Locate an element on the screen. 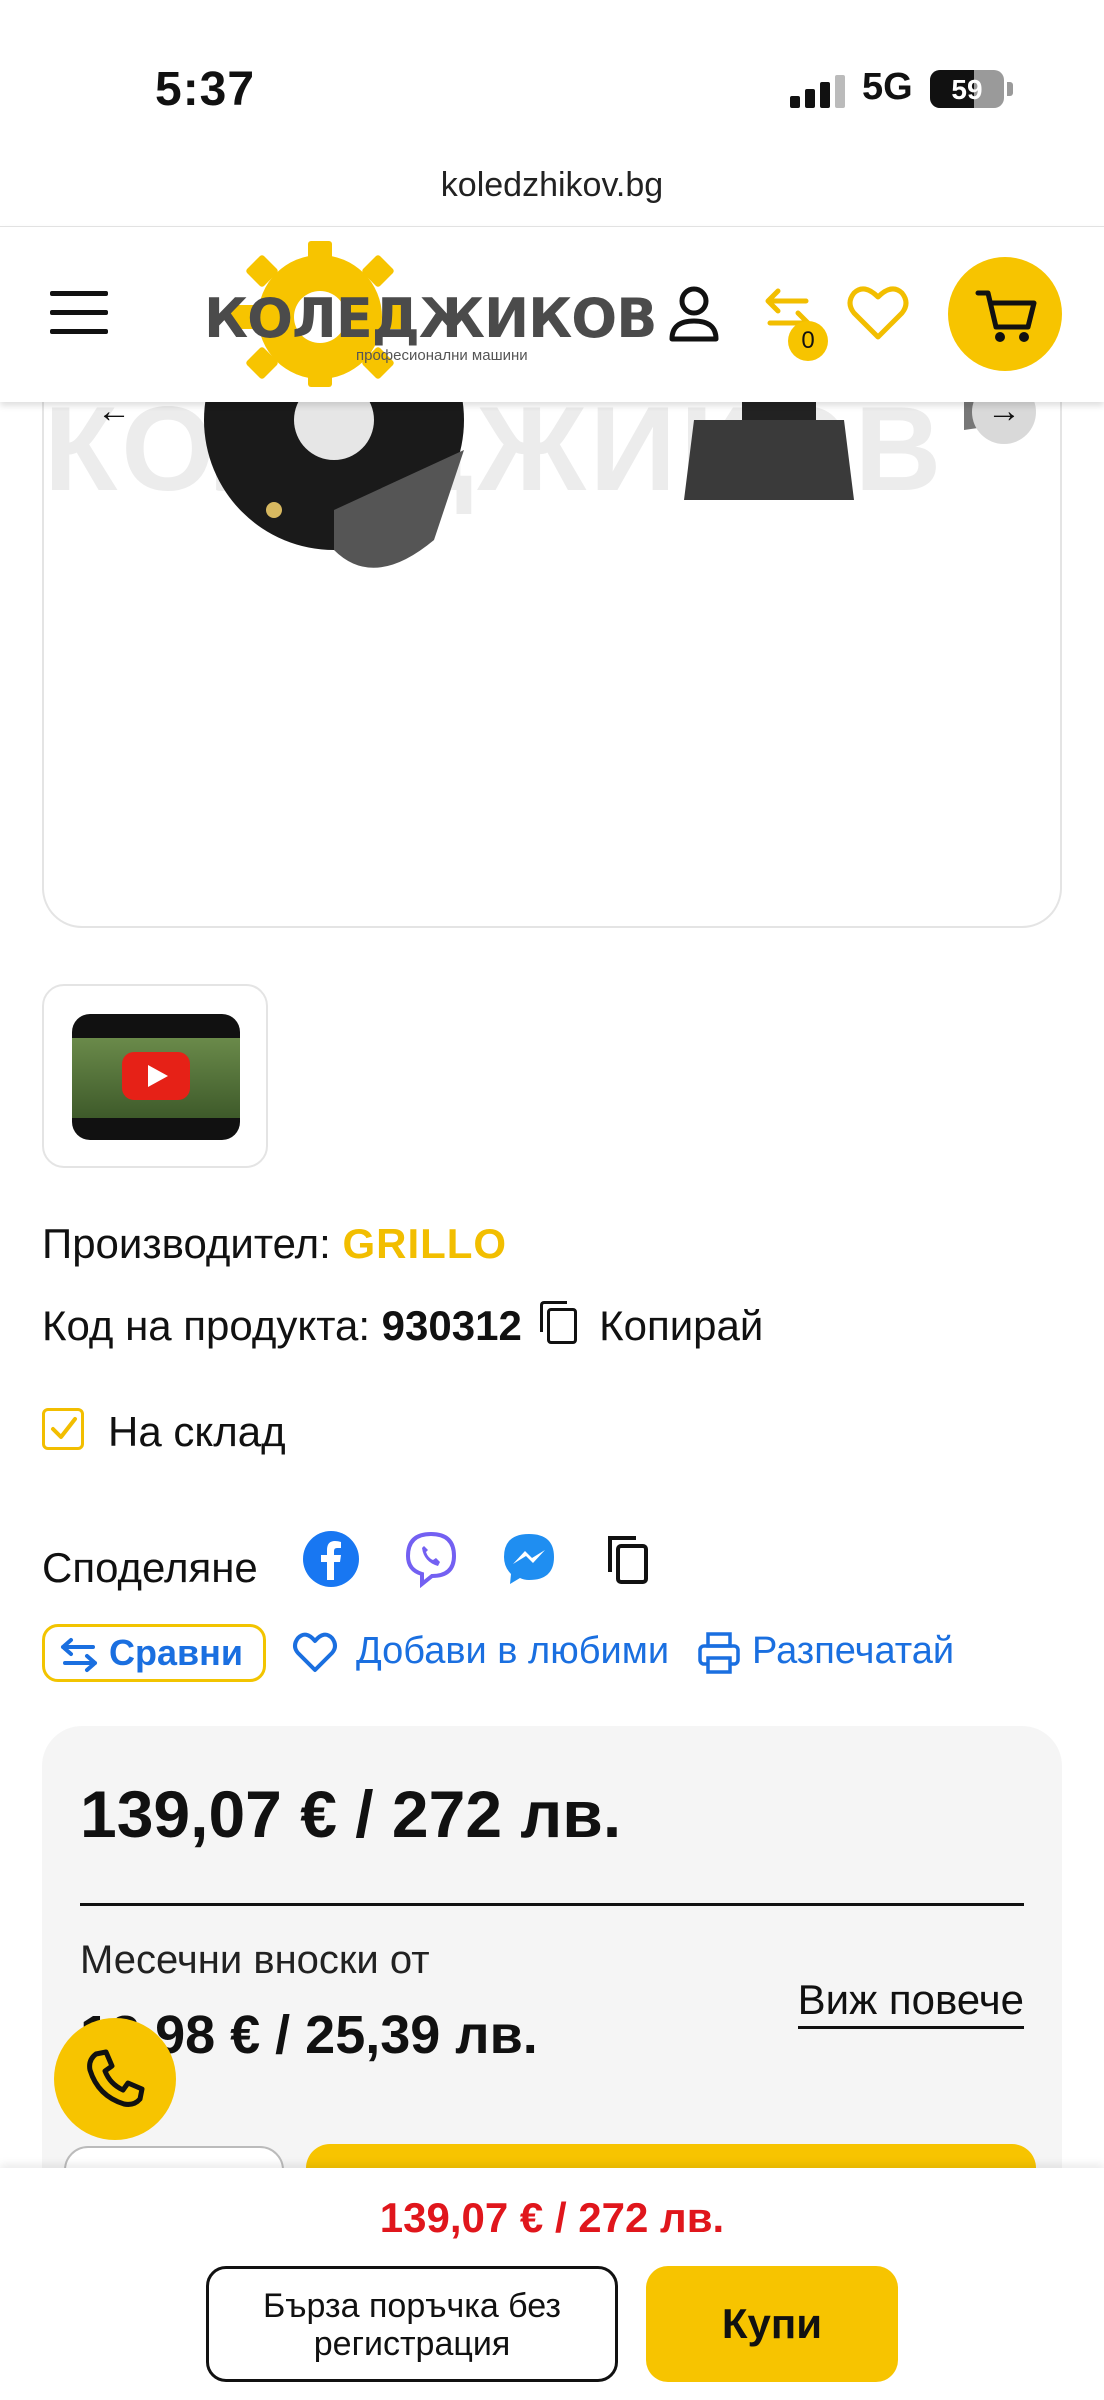 The width and height of the screenshot is (1104, 2400). video-preview is located at coordinates (156, 1077).